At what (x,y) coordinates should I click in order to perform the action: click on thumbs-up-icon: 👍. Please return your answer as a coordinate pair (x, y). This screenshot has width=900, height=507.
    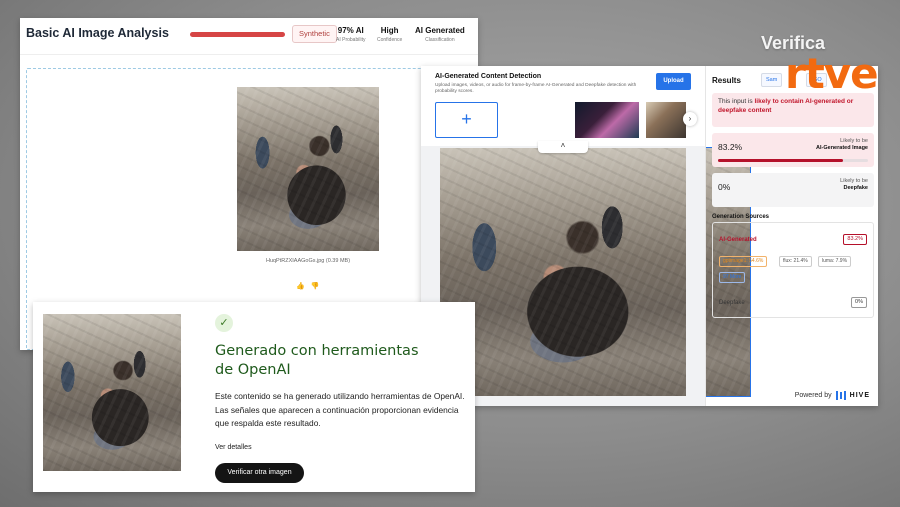
    Looking at the image, I should click on (303, 286).